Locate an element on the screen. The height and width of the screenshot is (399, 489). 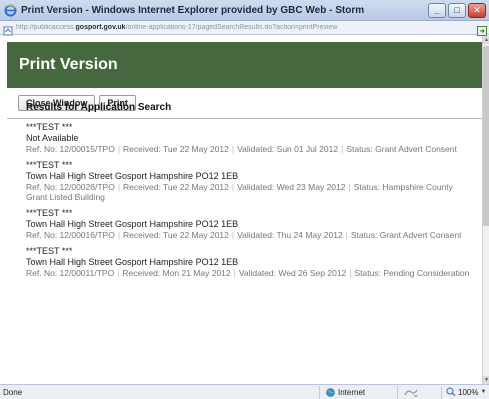
scroll-thumb is located at coordinates (486, 136).